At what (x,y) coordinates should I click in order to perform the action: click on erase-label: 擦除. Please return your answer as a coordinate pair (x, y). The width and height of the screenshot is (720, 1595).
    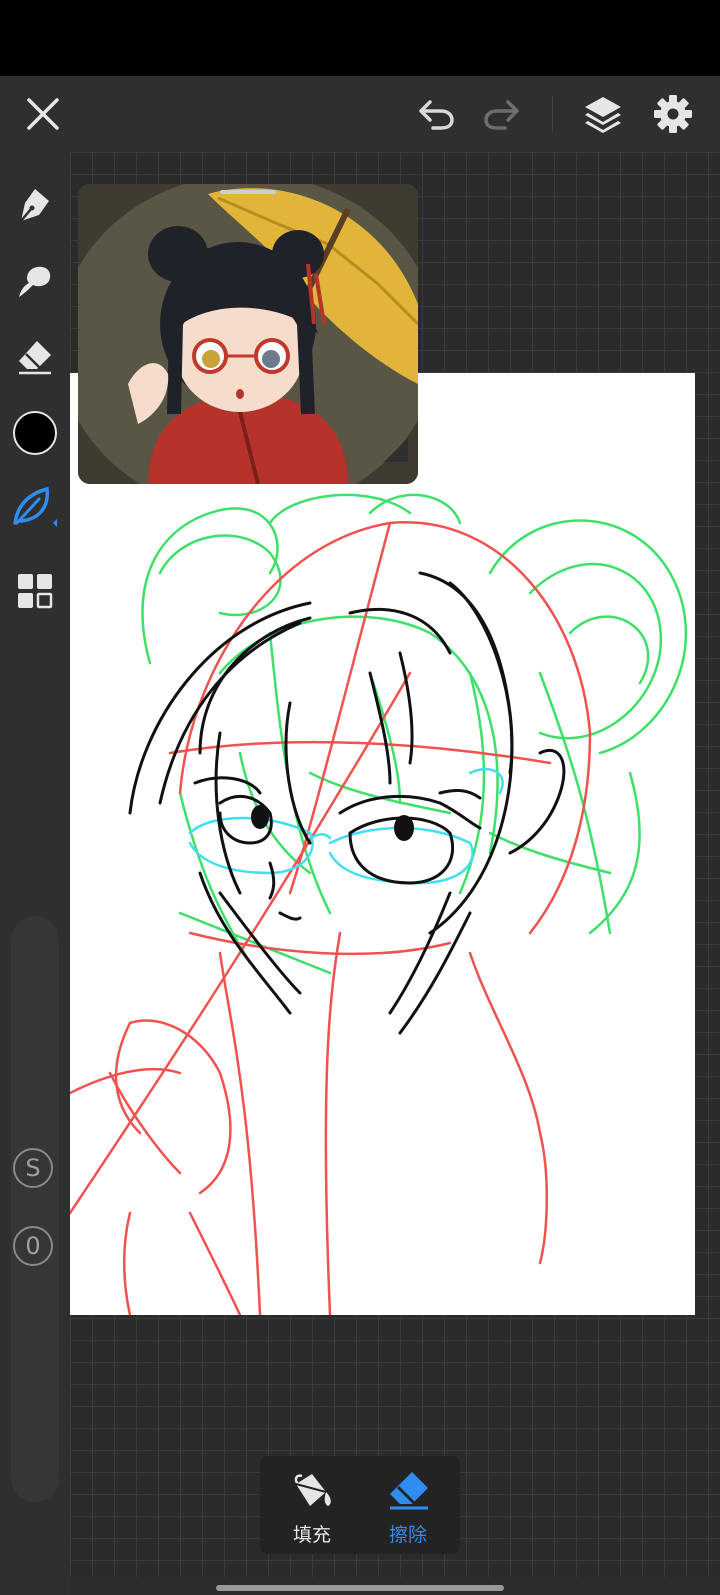
    Looking at the image, I should click on (407, 1535).